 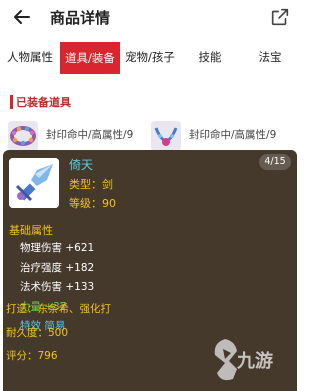 I want to click on attribute-healing-power: 治疗强度 +182, so click(x=57, y=268).